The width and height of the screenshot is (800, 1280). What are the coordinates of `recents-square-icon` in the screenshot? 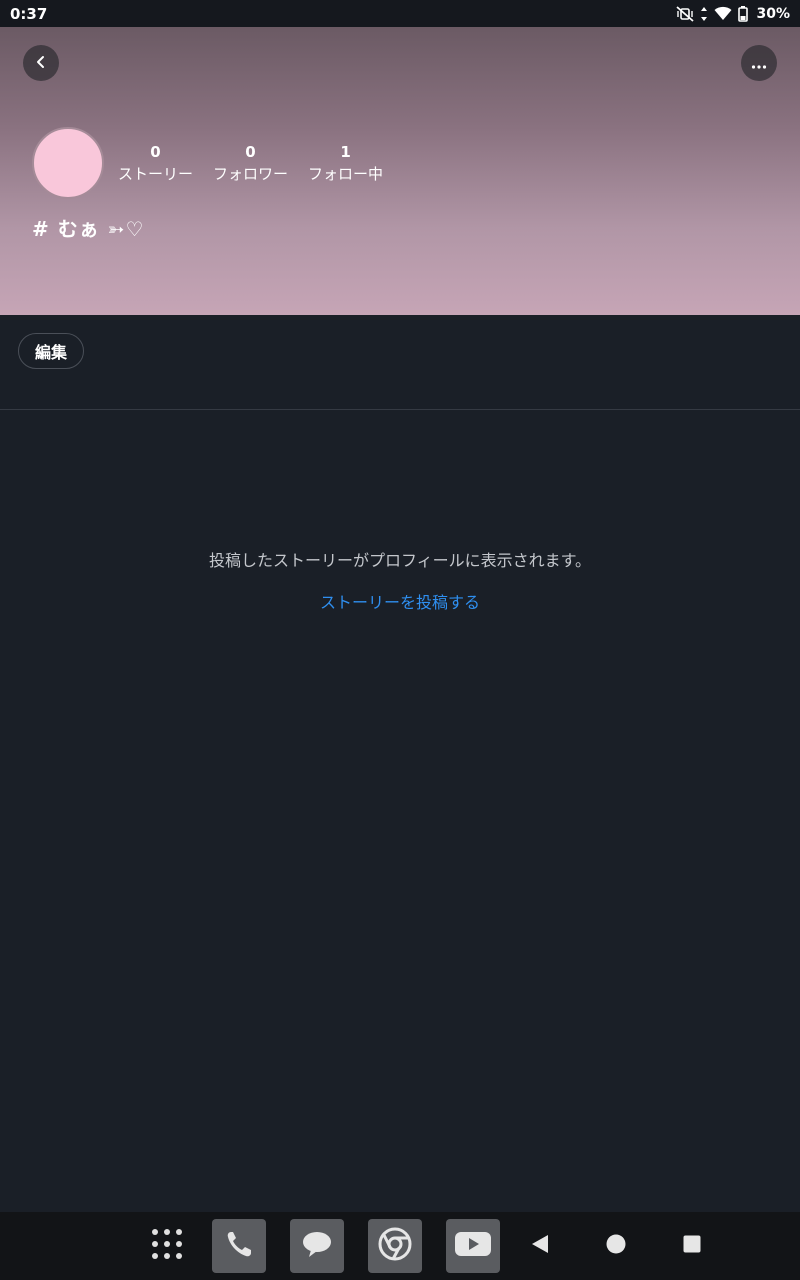 It's located at (692, 1246).